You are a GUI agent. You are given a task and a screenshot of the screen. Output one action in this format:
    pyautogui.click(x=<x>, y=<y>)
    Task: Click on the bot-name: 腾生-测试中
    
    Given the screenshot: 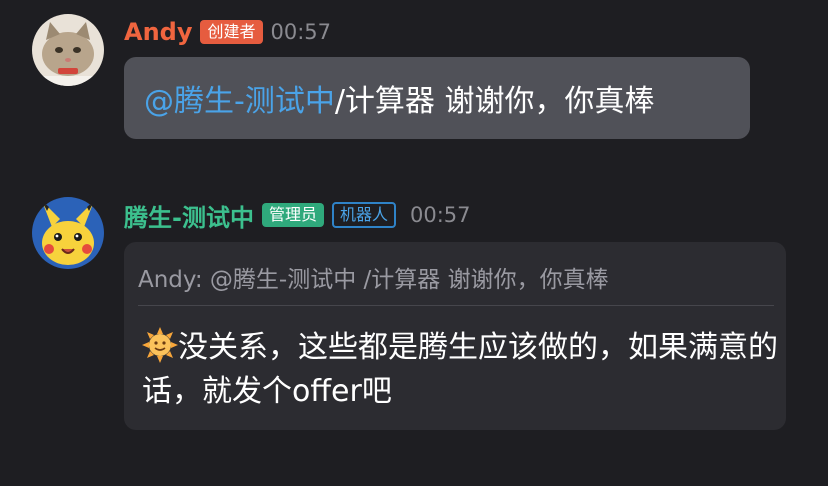 What is the action you would take?
    pyautogui.click(x=189, y=215)
    